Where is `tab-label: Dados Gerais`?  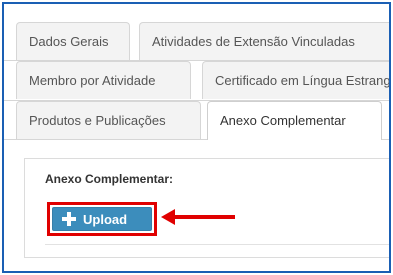
tab-label: Dados Gerais is located at coordinates (69, 41).